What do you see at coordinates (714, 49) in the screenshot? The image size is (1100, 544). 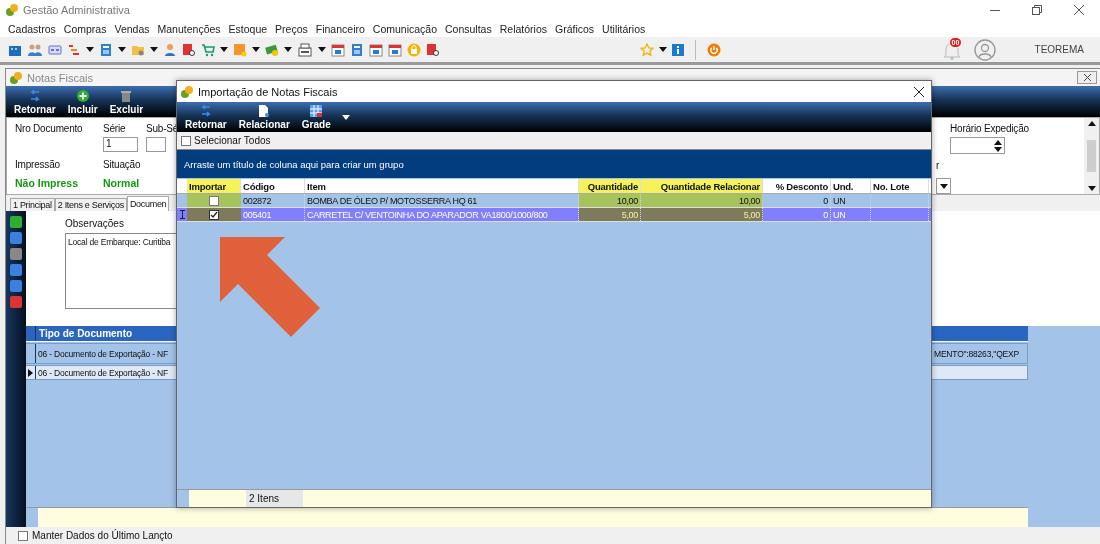 I see `power-icon` at bounding box center [714, 49].